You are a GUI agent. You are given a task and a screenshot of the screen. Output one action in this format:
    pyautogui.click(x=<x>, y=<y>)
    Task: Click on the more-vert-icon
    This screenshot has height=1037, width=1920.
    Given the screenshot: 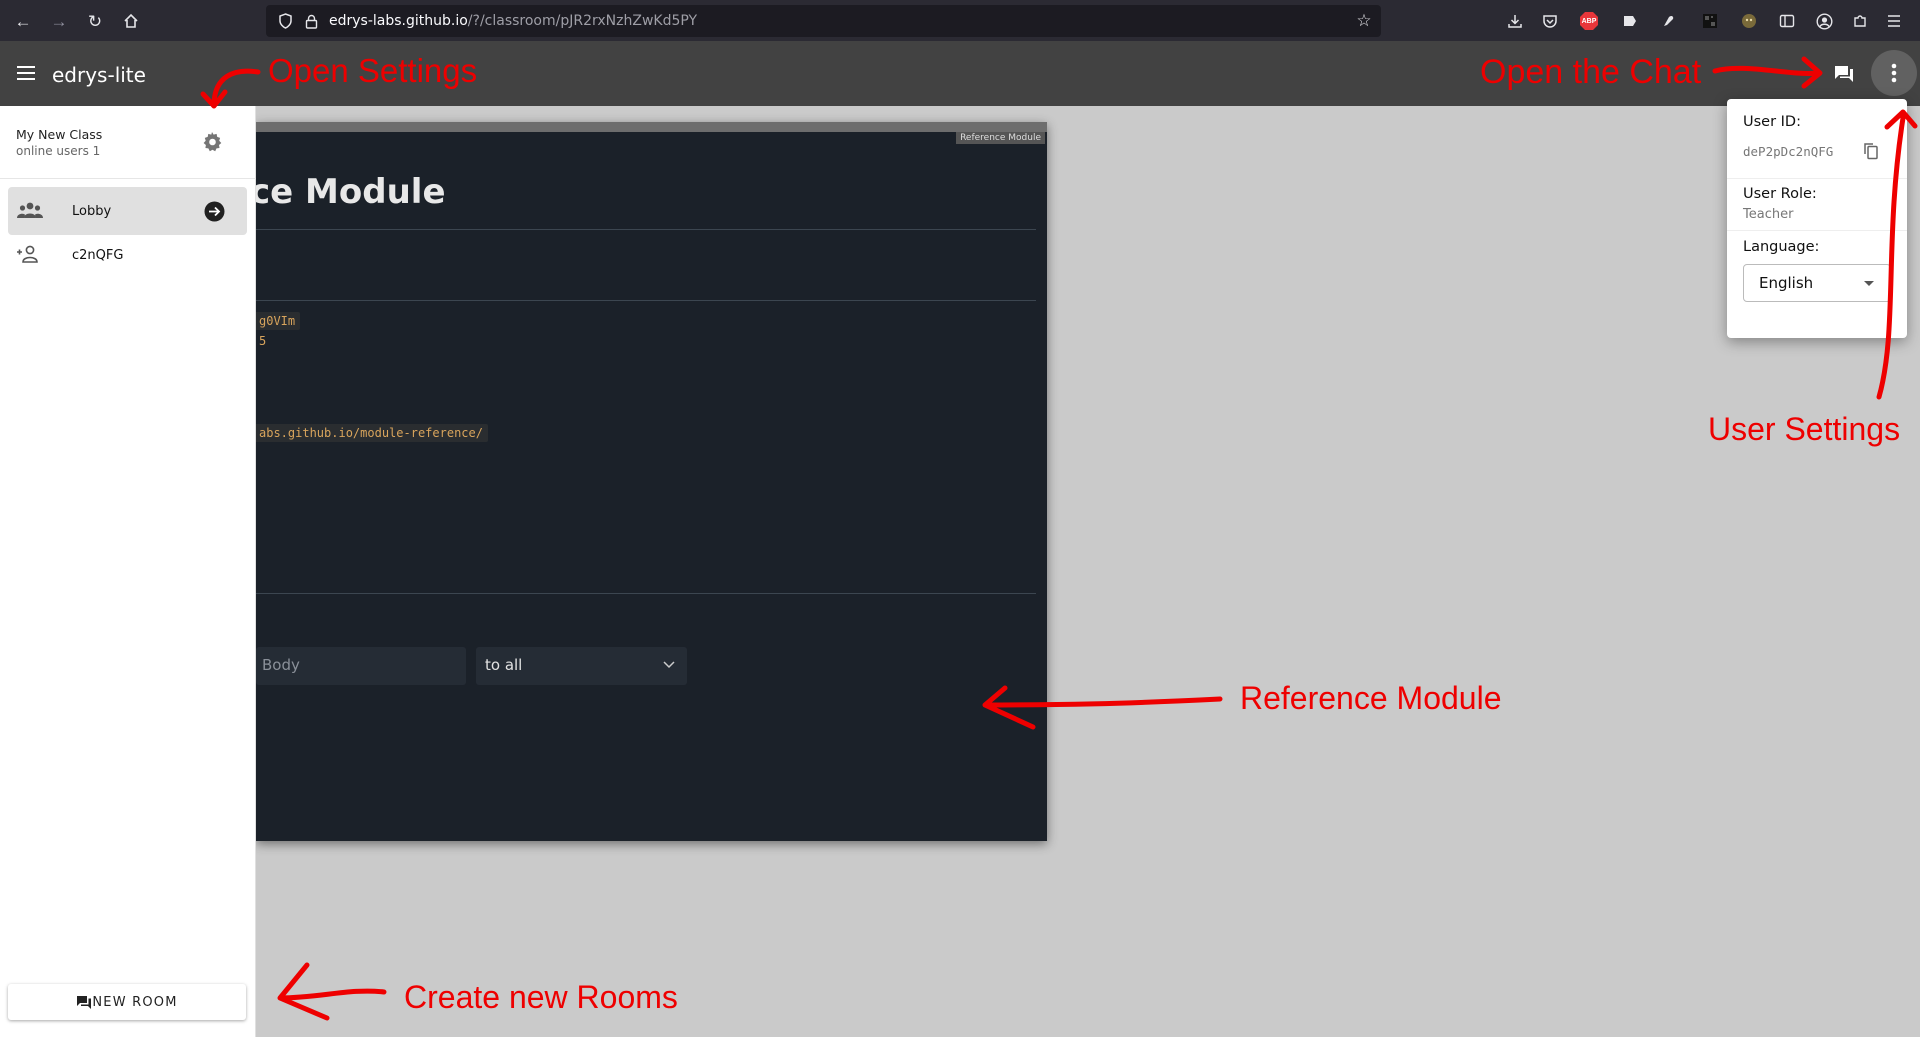 What is the action you would take?
    pyautogui.click(x=1894, y=73)
    